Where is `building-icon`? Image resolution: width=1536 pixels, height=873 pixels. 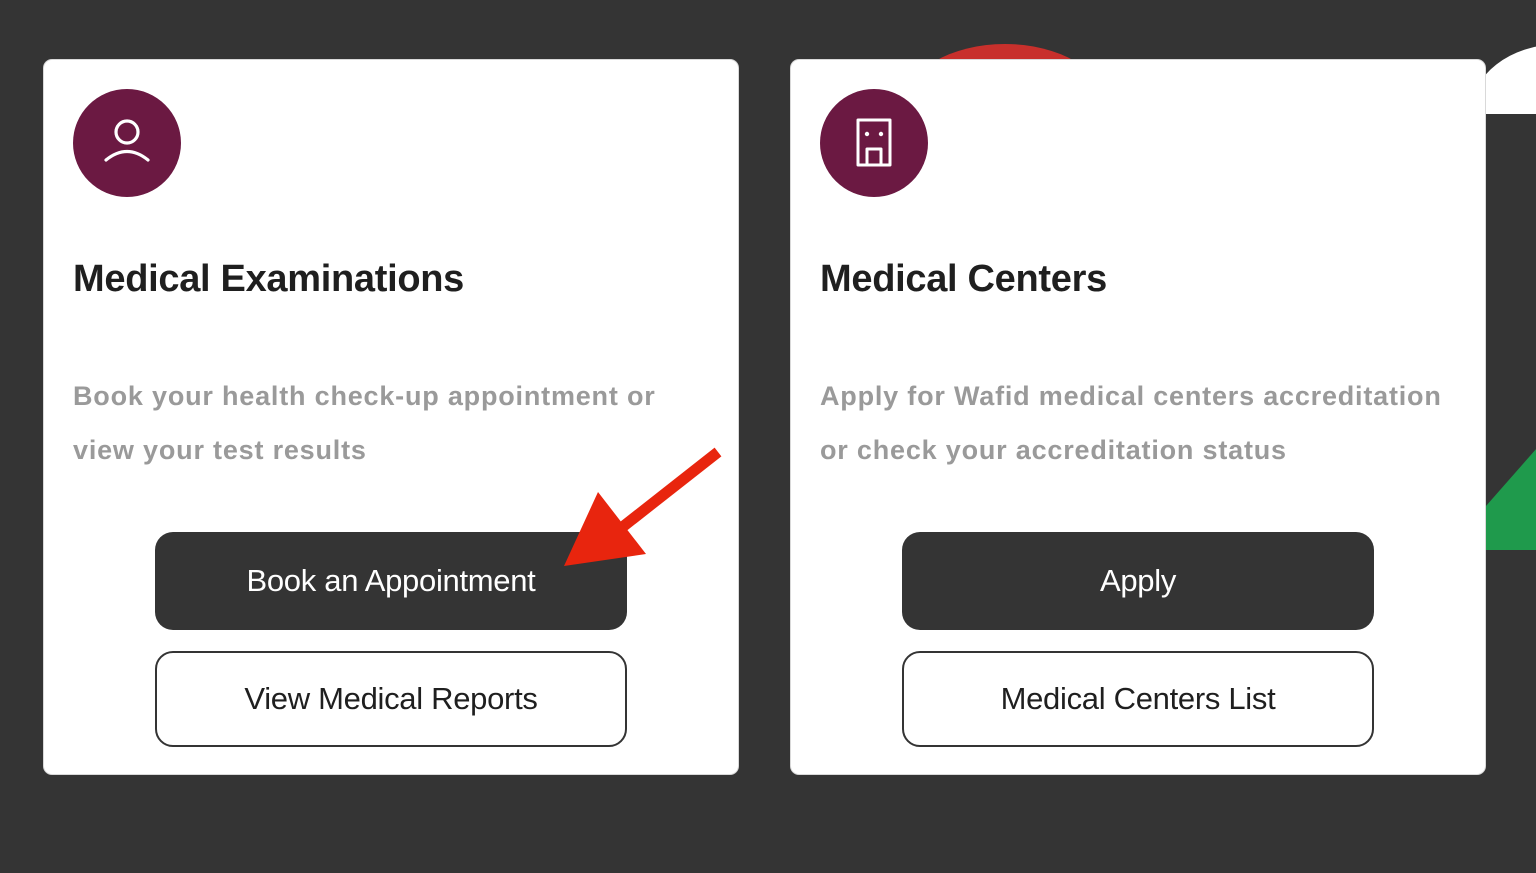 building-icon is located at coordinates (874, 143).